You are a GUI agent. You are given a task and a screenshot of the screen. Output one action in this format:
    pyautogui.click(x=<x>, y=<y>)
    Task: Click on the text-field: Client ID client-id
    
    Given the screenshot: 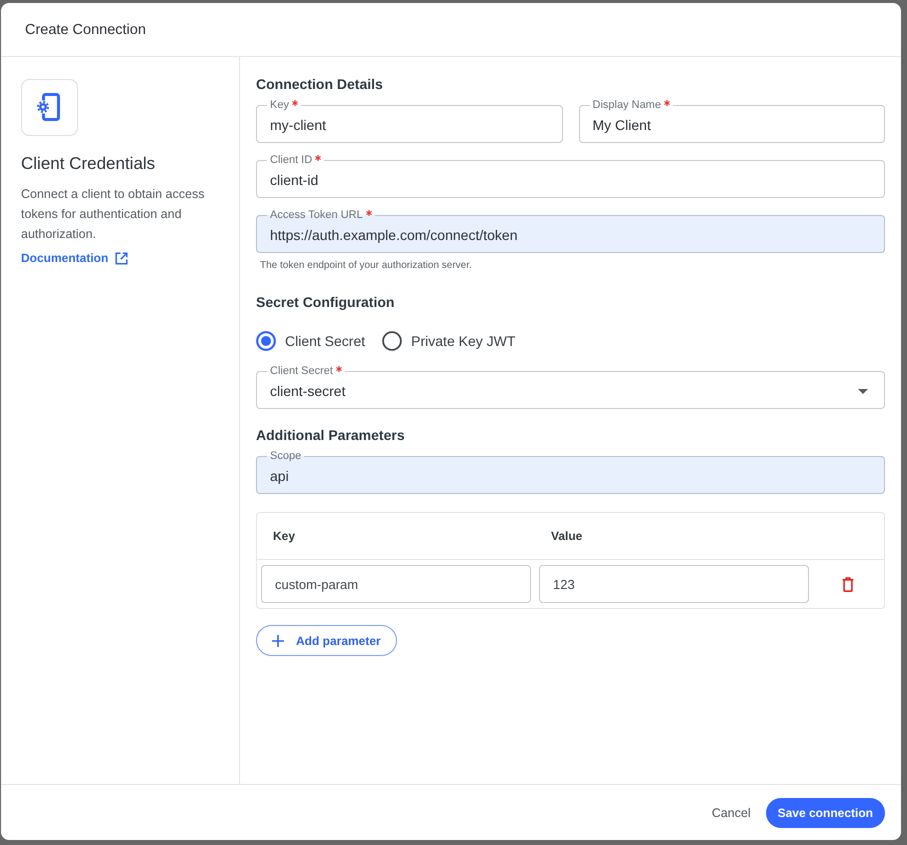 What is the action you would take?
    pyautogui.click(x=570, y=175)
    